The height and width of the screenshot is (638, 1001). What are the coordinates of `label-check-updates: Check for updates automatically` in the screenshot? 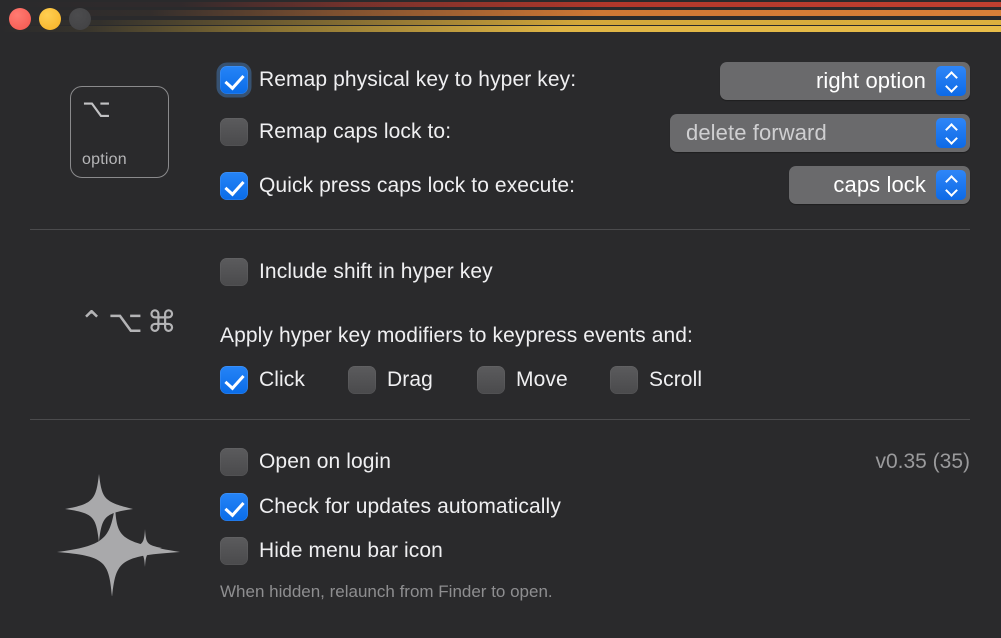 It's located at (410, 506).